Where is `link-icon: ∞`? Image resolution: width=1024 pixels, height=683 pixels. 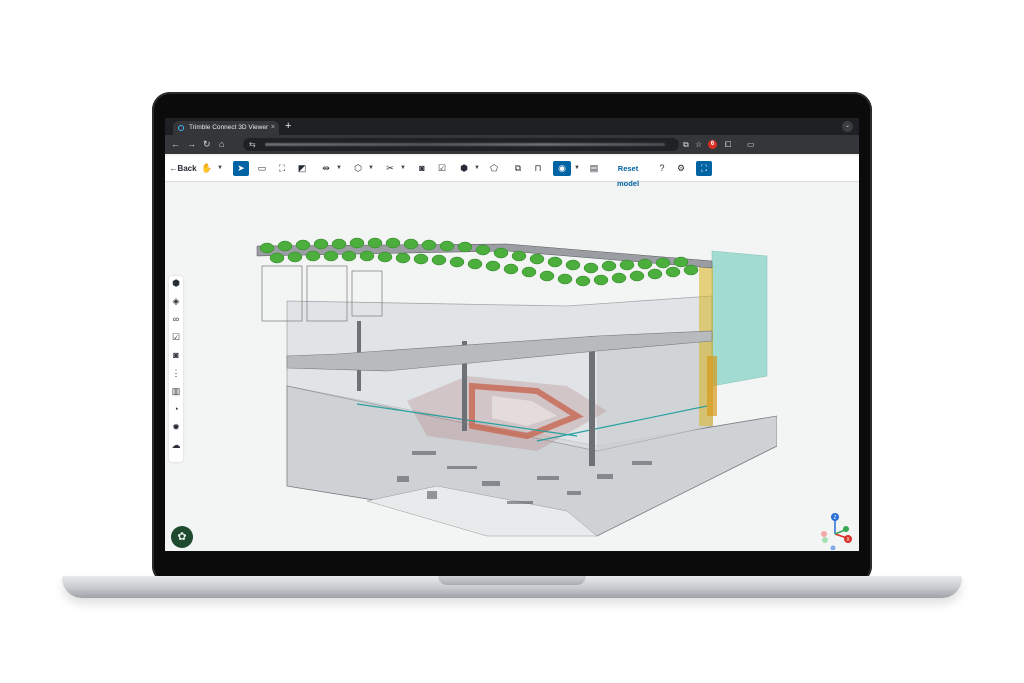
link-icon: ∞ is located at coordinates (176, 319).